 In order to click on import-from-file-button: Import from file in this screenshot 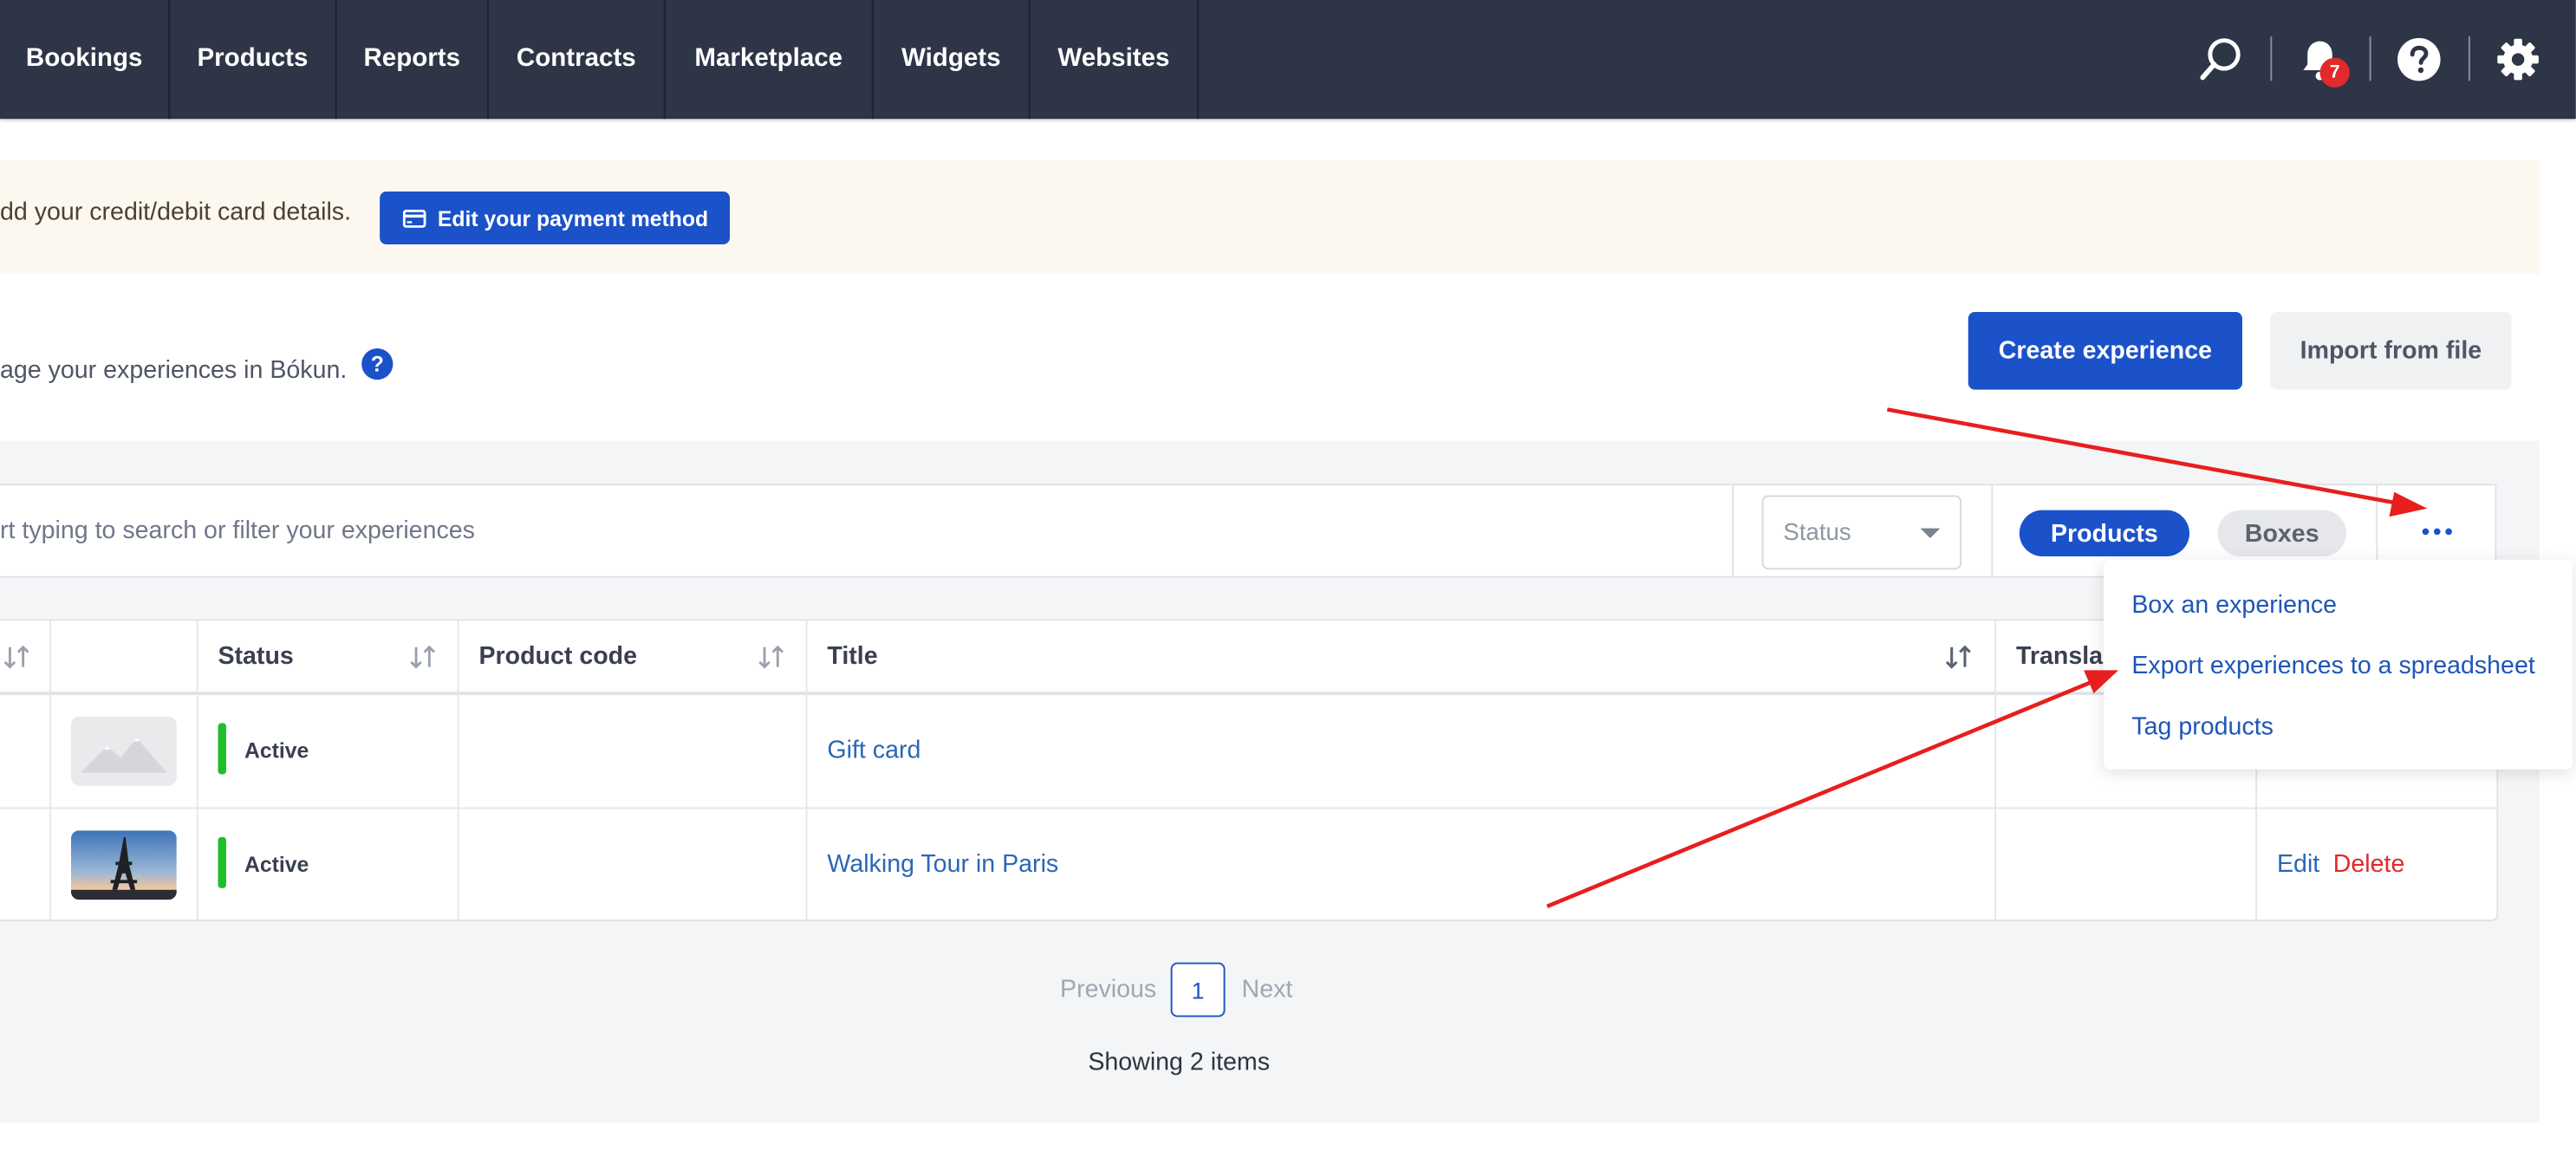, I will do `click(2391, 351)`.